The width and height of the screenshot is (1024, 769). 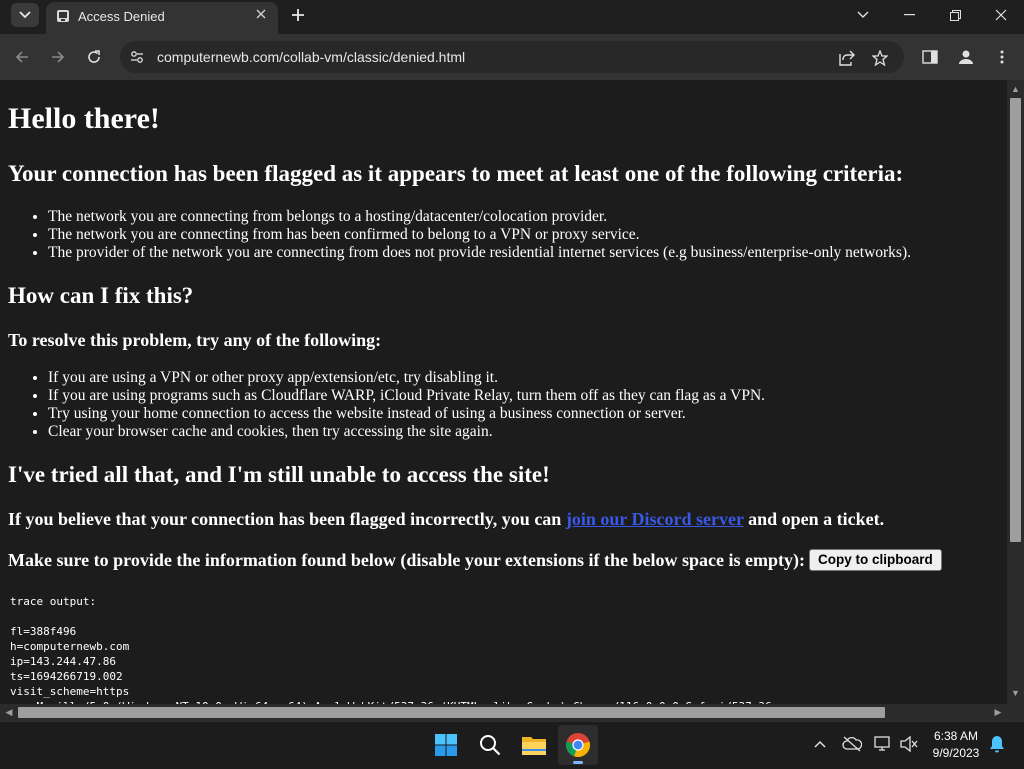 I want to click on side-panel-icon, so click(x=930, y=57).